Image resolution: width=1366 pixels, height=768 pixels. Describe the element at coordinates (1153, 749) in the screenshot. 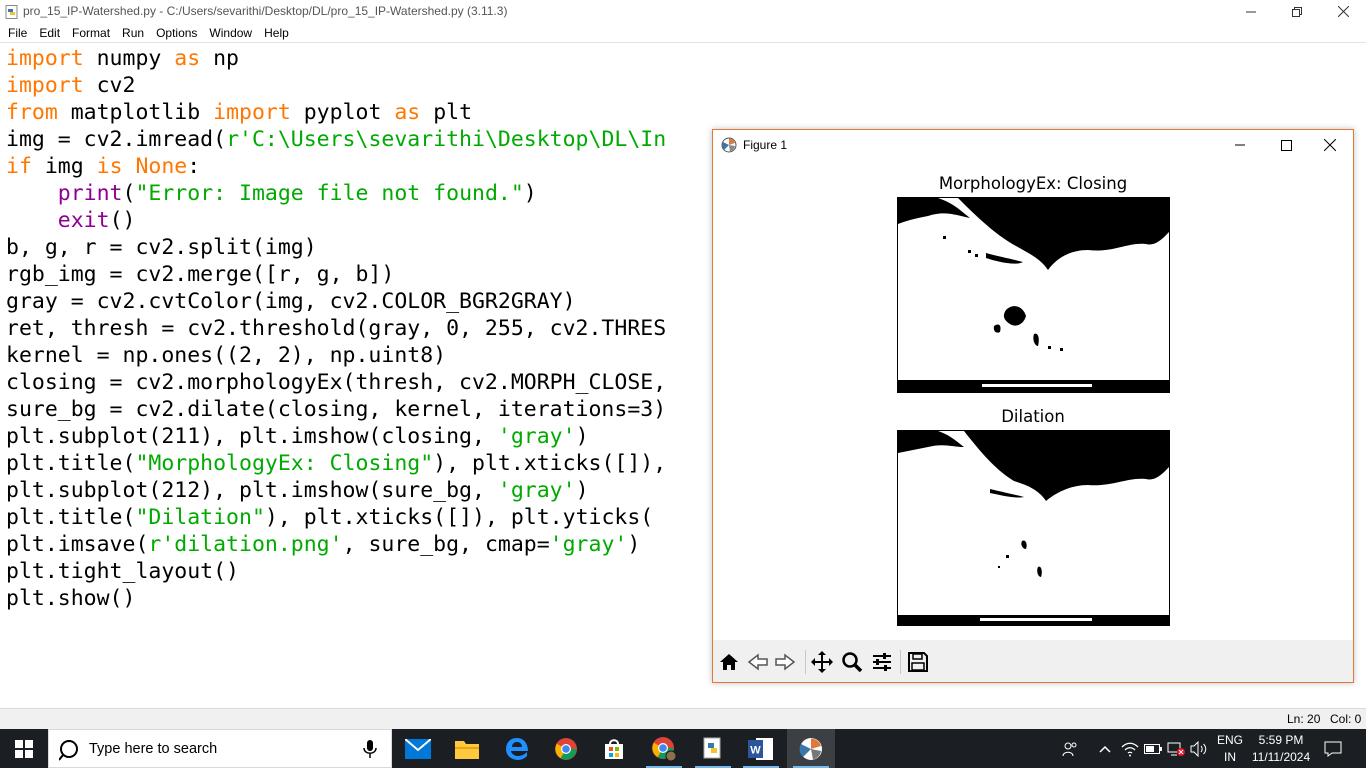

I see `tray-battery` at that location.